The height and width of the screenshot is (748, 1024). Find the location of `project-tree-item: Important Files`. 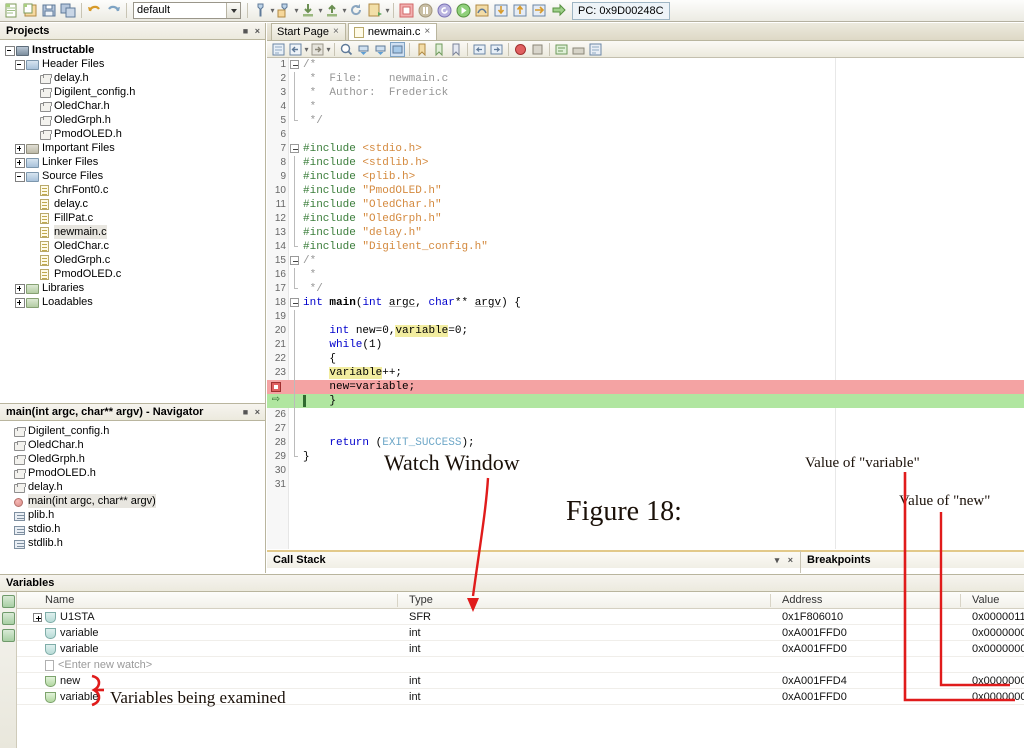

project-tree-item: Important Files is located at coordinates (134, 148).